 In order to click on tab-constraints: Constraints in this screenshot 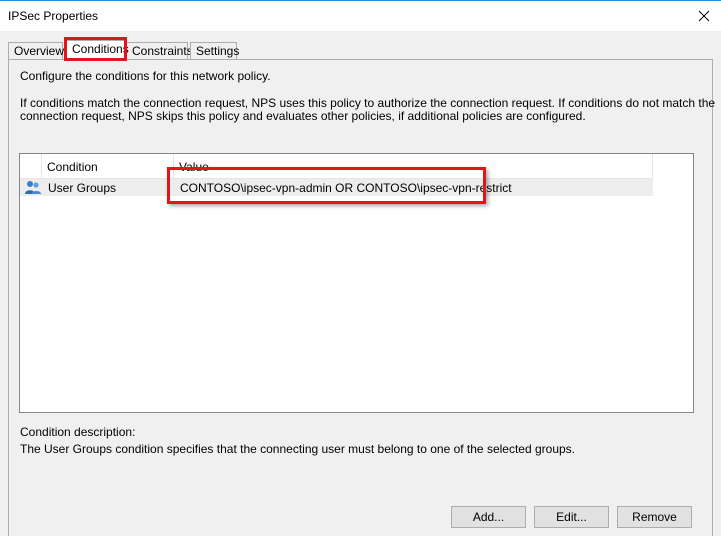, I will do `click(159, 50)`.